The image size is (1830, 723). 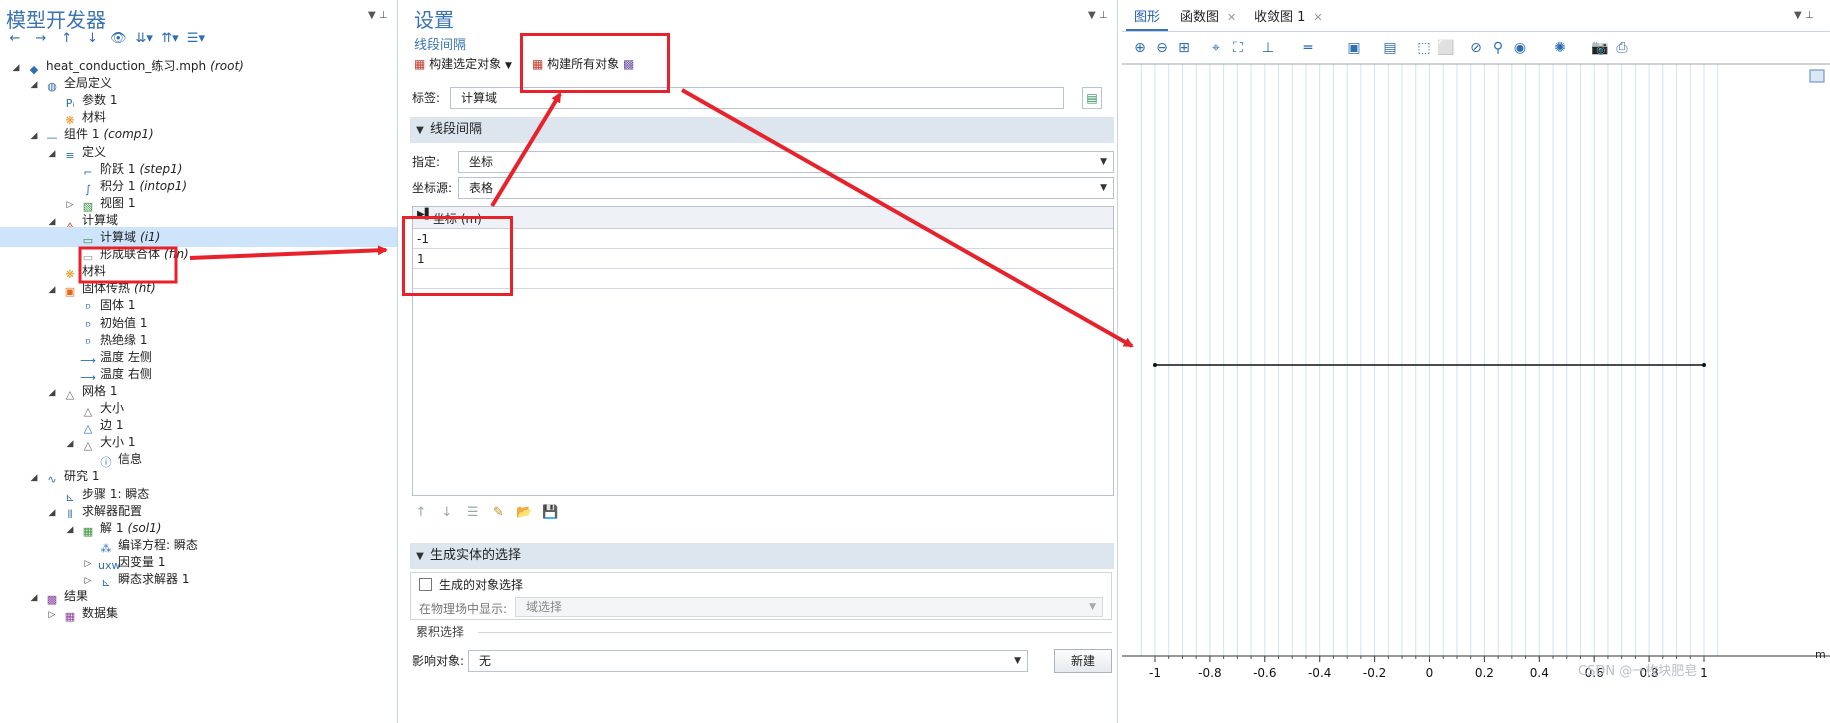 What do you see at coordinates (1092, 98) in the screenshot?
I see `edit-label-icon: ▤` at bounding box center [1092, 98].